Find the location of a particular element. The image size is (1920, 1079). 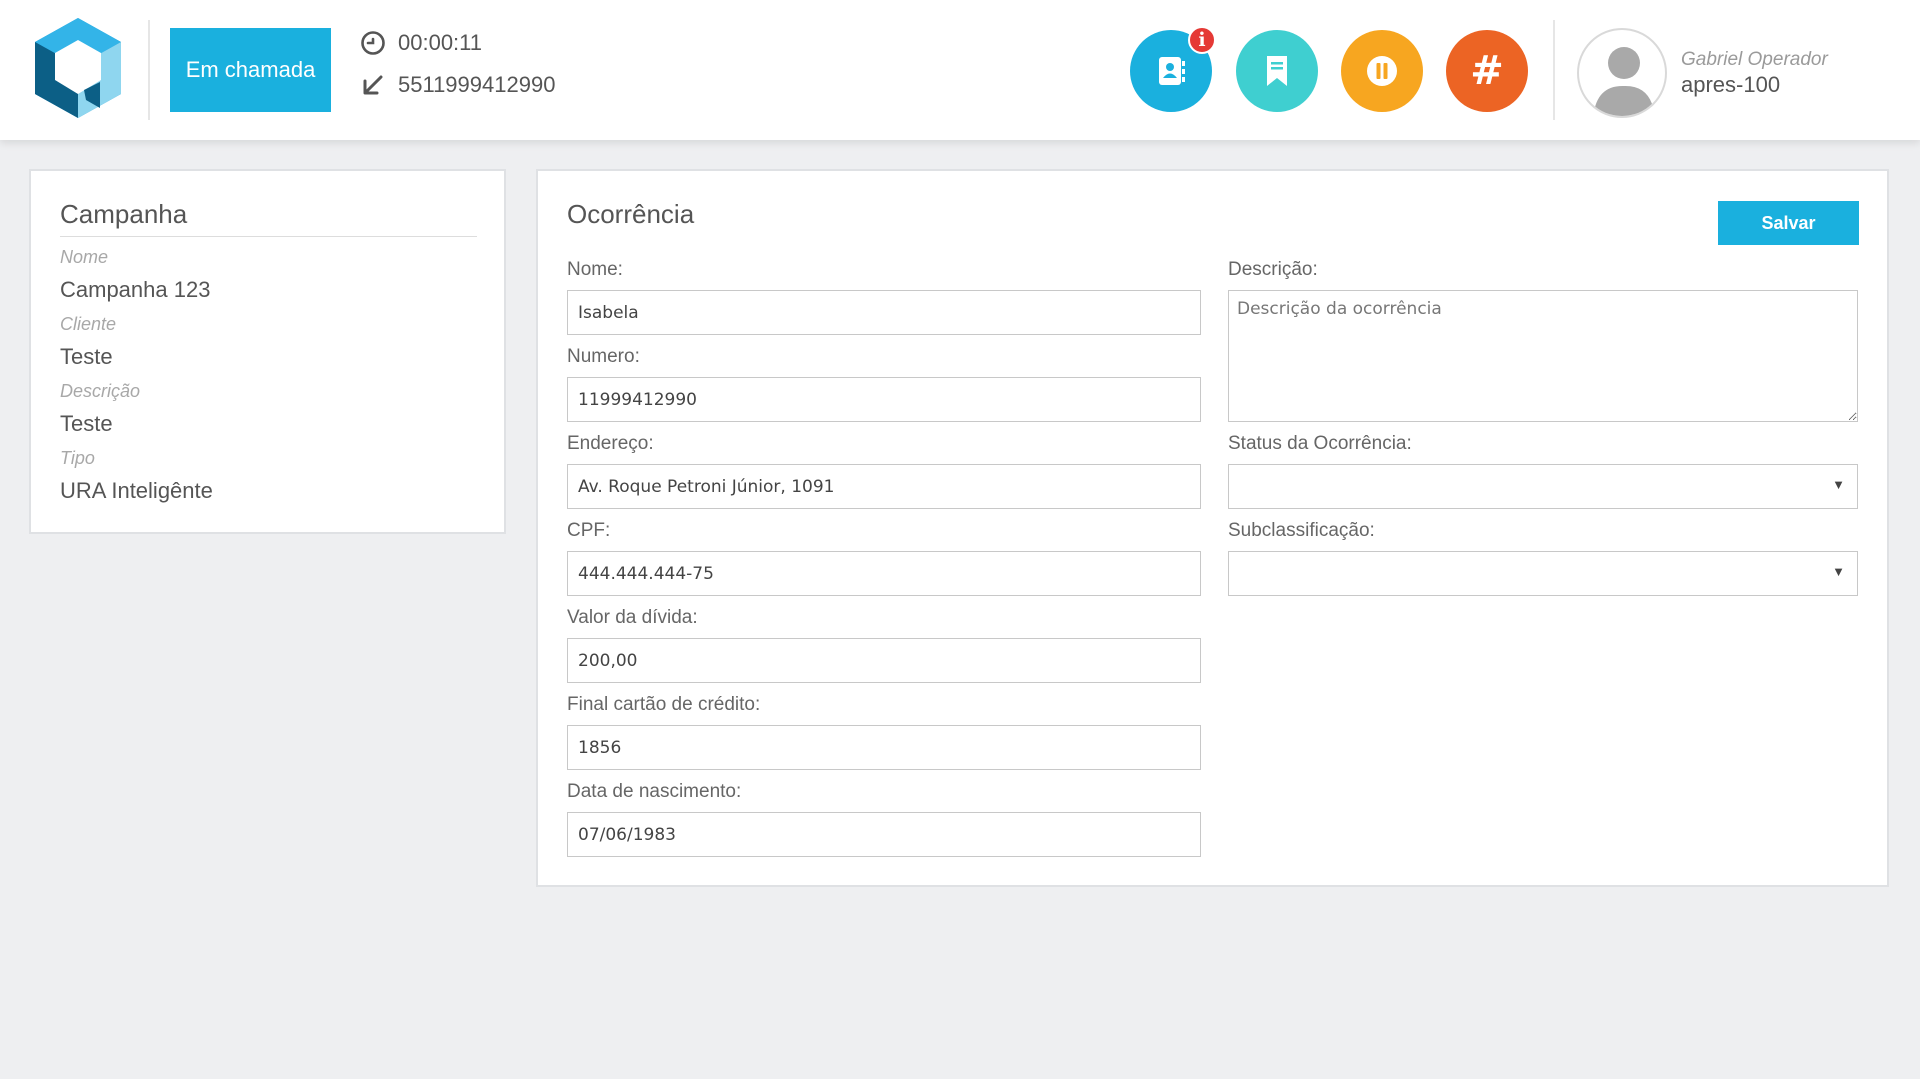

header-divider-user is located at coordinates (1554, 70).